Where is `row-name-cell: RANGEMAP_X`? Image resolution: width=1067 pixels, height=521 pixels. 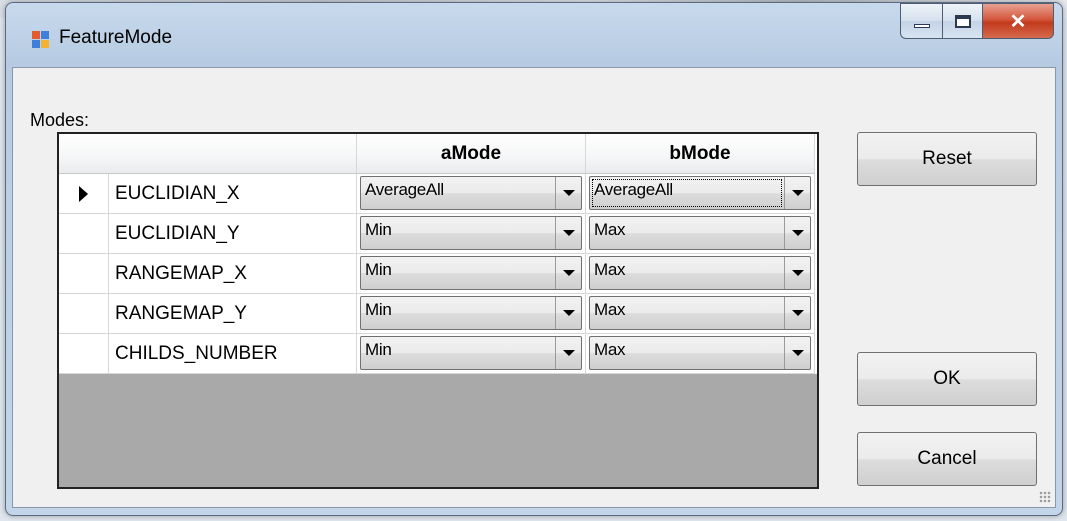 row-name-cell: RANGEMAP_X is located at coordinates (233, 274).